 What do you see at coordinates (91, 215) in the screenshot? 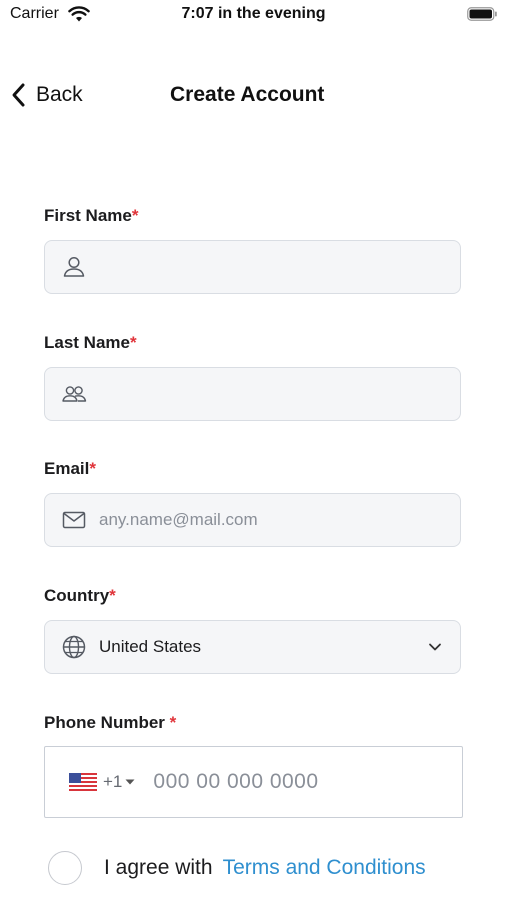
I see `first-name-label: First Name*` at bounding box center [91, 215].